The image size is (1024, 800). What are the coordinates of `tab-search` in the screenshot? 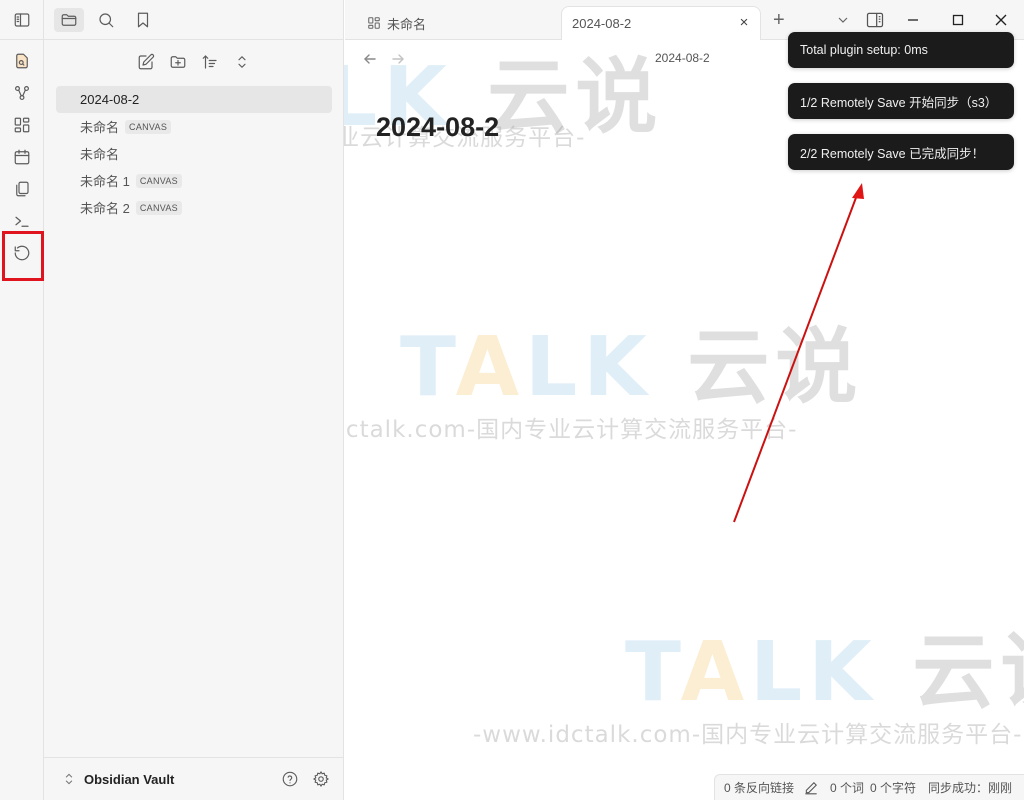 It's located at (106, 20).